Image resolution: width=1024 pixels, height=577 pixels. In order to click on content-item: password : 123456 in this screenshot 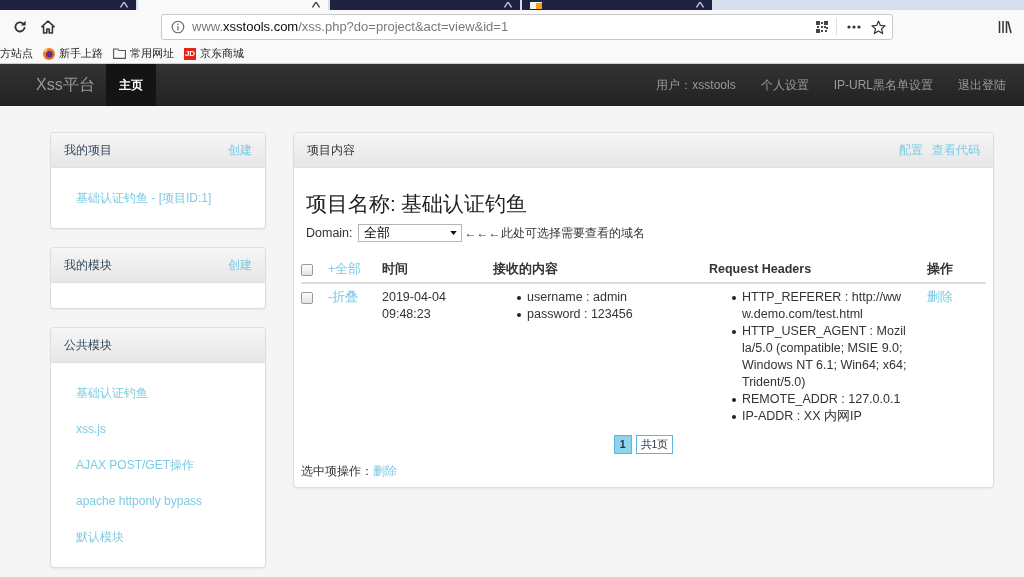, I will do `click(580, 314)`.